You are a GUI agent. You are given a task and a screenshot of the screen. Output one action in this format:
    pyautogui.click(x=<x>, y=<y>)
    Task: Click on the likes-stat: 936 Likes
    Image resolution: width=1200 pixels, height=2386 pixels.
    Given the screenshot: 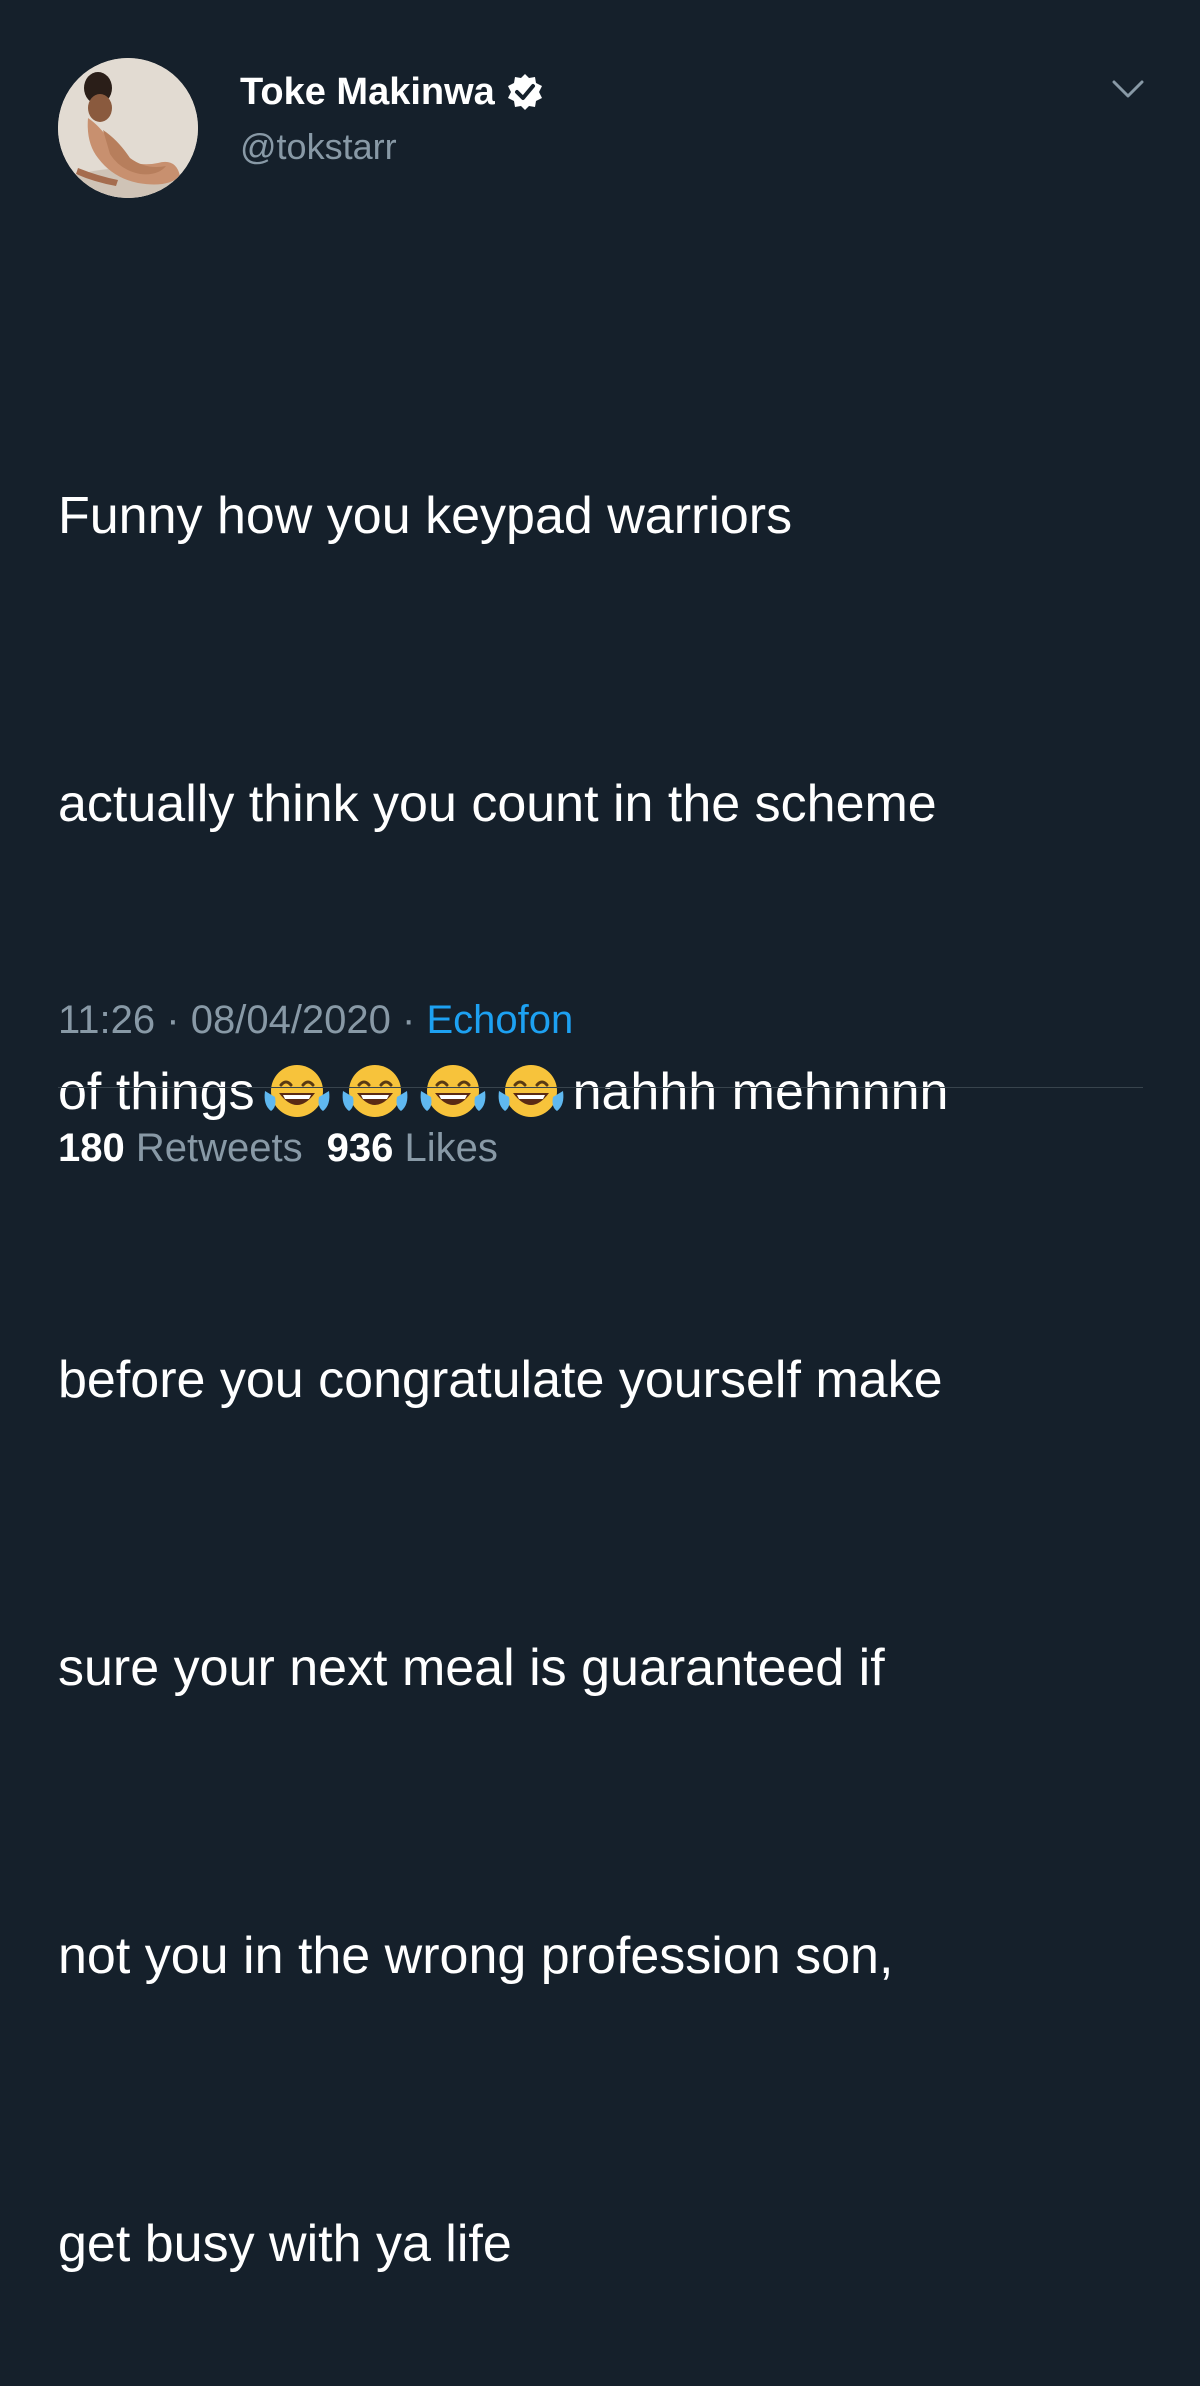 What is the action you would take?
    pyautogui.click(x=412, y=1148)
    